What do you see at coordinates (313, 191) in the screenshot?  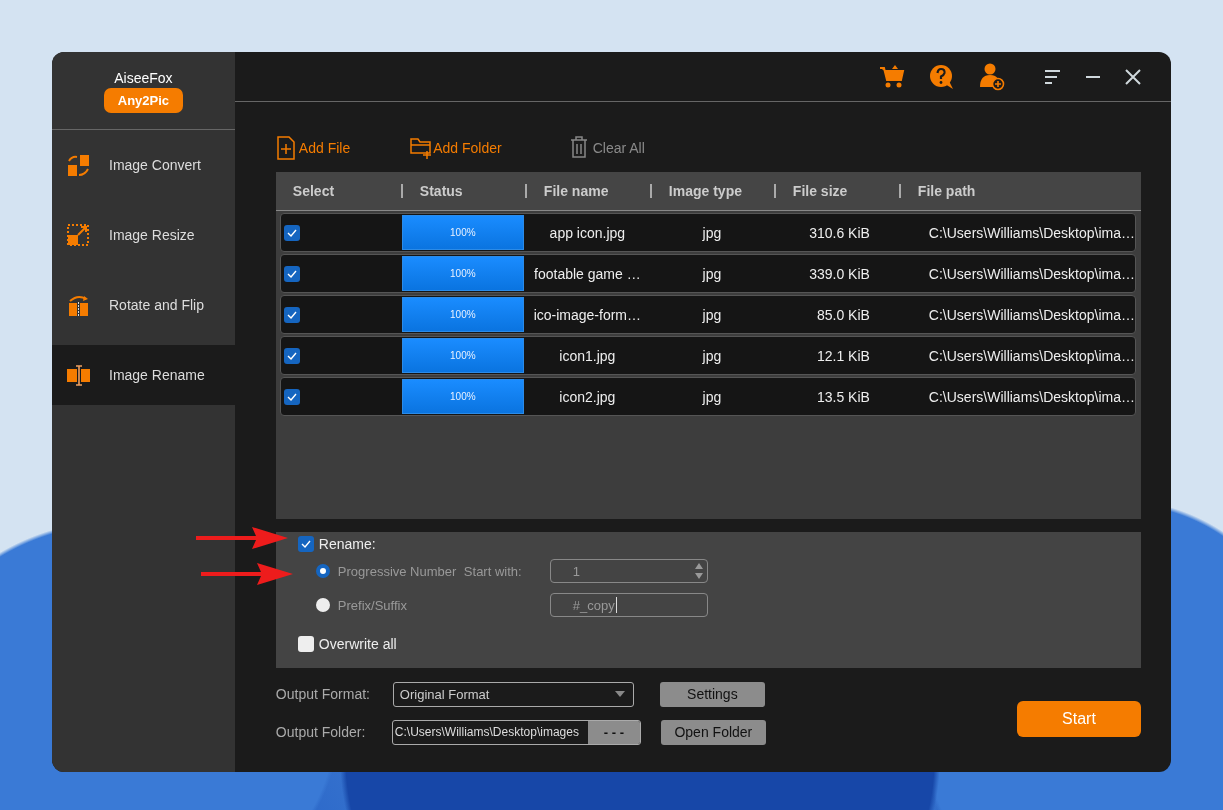 I see `column-header: Select` at bounding box center [313, 191].